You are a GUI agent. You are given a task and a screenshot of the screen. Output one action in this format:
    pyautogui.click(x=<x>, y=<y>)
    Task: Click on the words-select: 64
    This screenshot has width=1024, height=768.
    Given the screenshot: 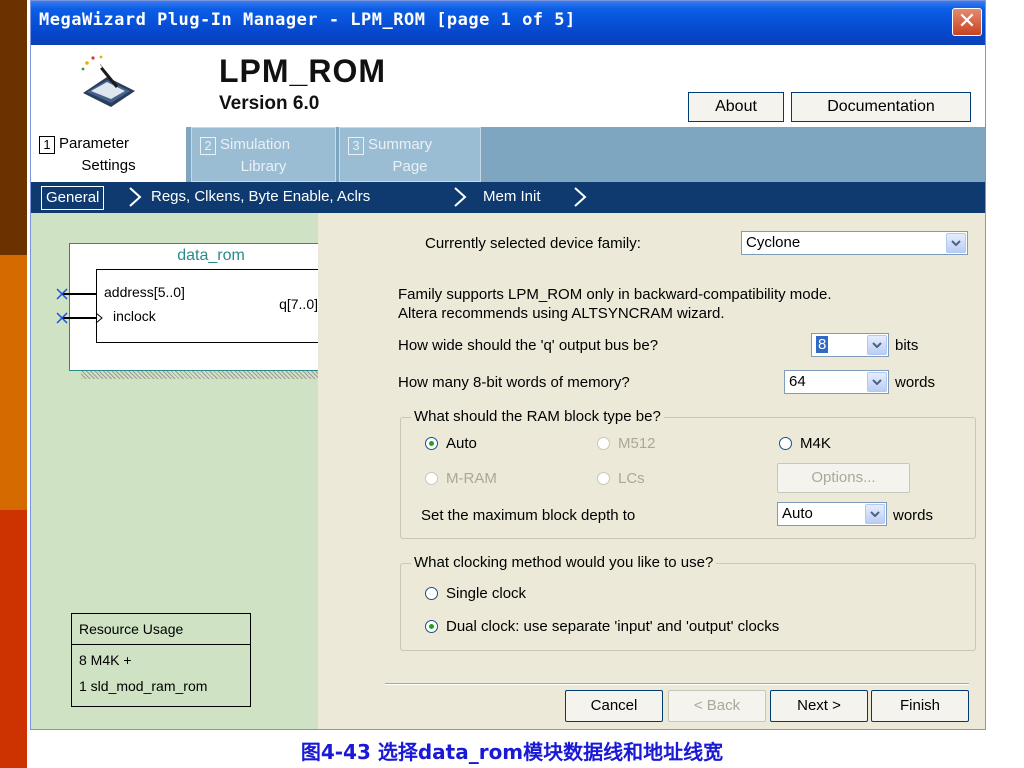 What is the action you would take?
    pyautogui.click(x=836, y=382)
    